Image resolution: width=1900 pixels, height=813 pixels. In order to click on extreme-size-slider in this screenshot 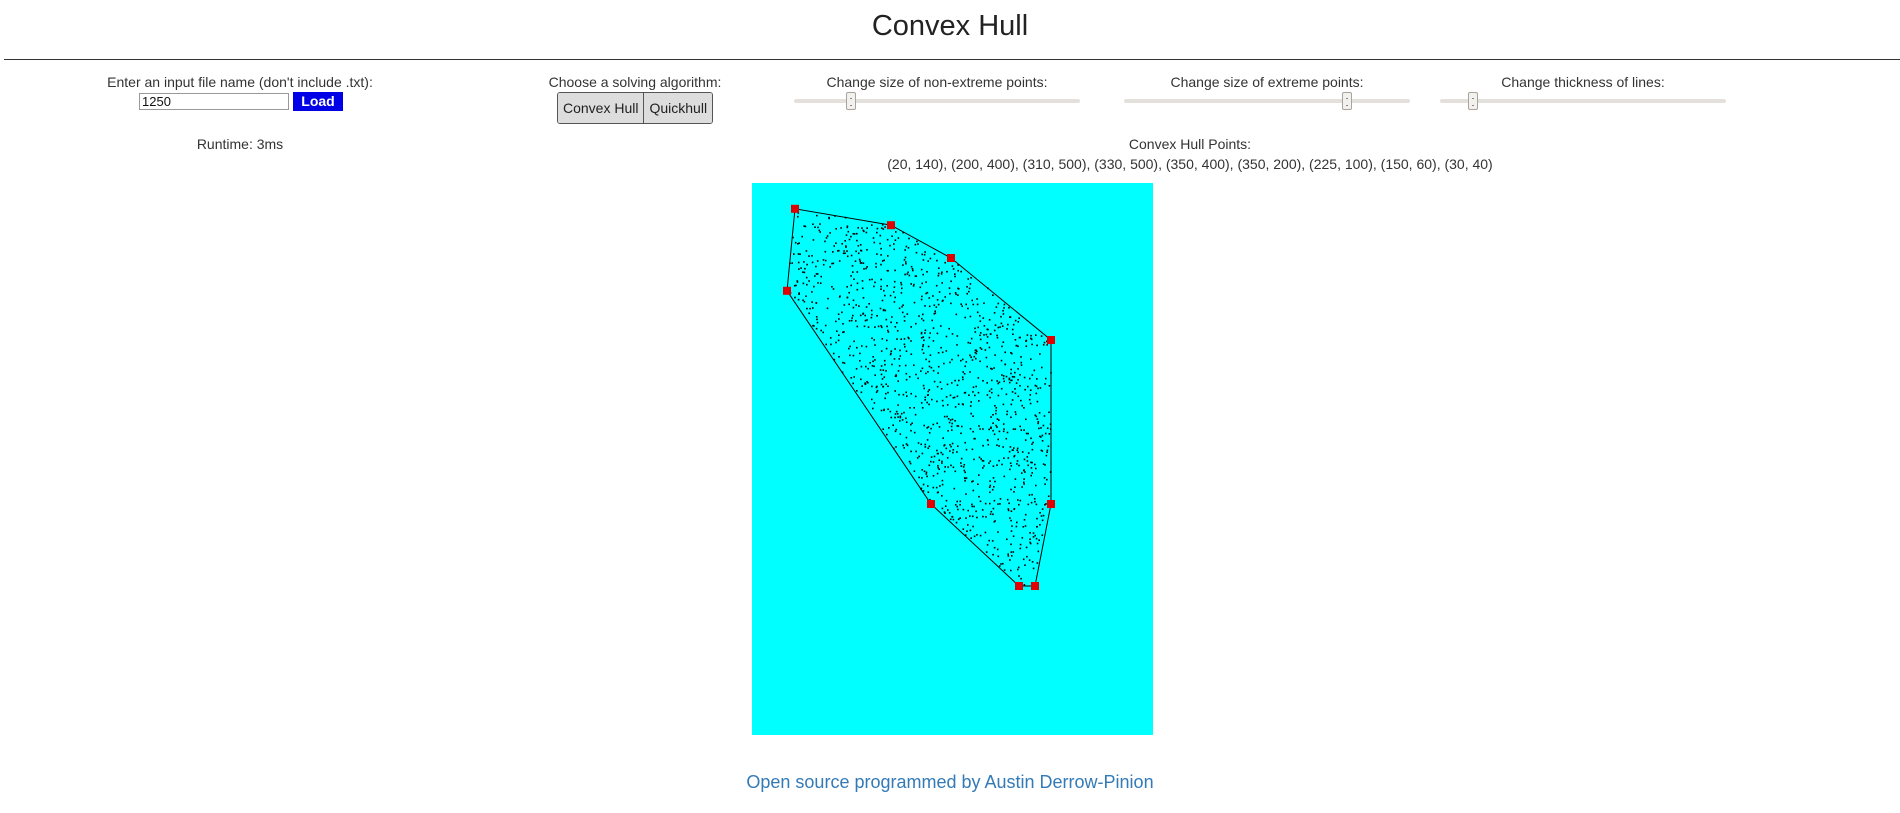, I will do `click(1267, 101)`.